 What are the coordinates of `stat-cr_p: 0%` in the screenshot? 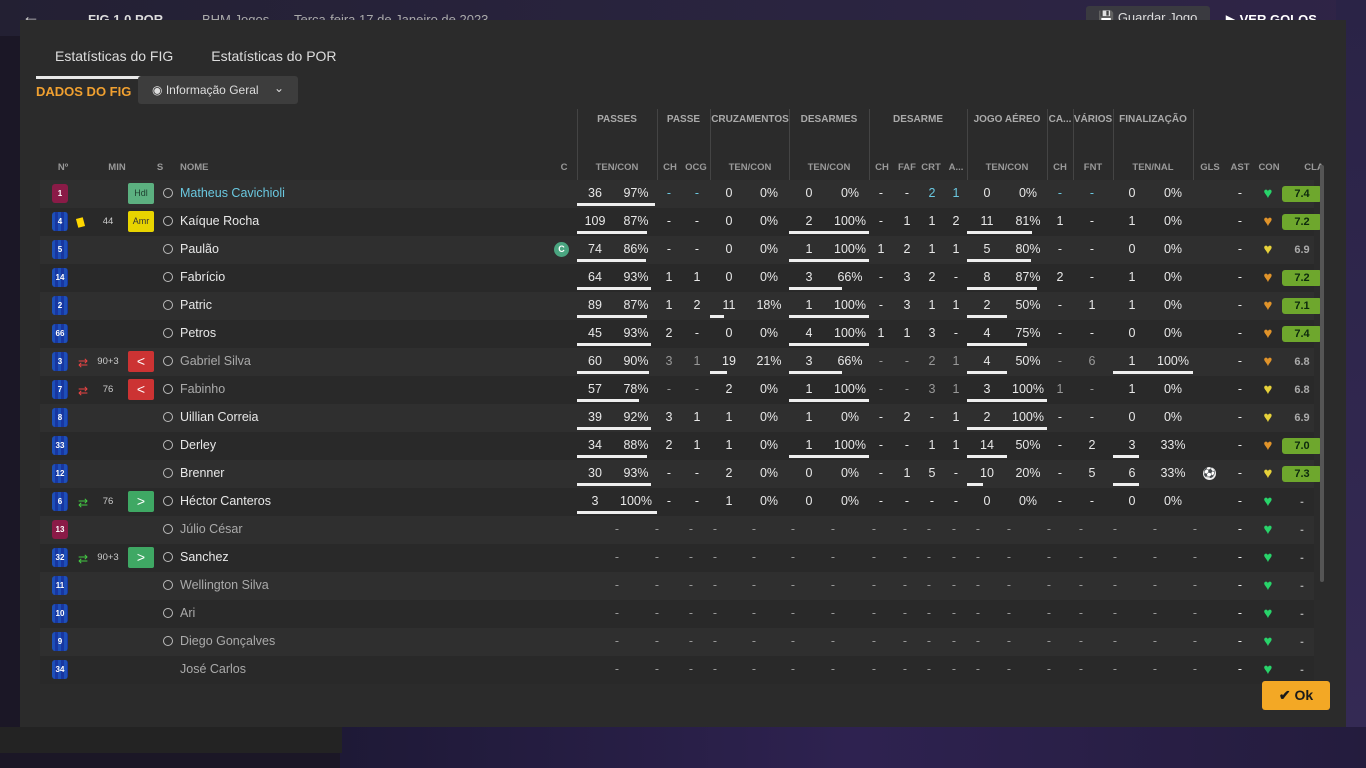 It's located at (769, 445).